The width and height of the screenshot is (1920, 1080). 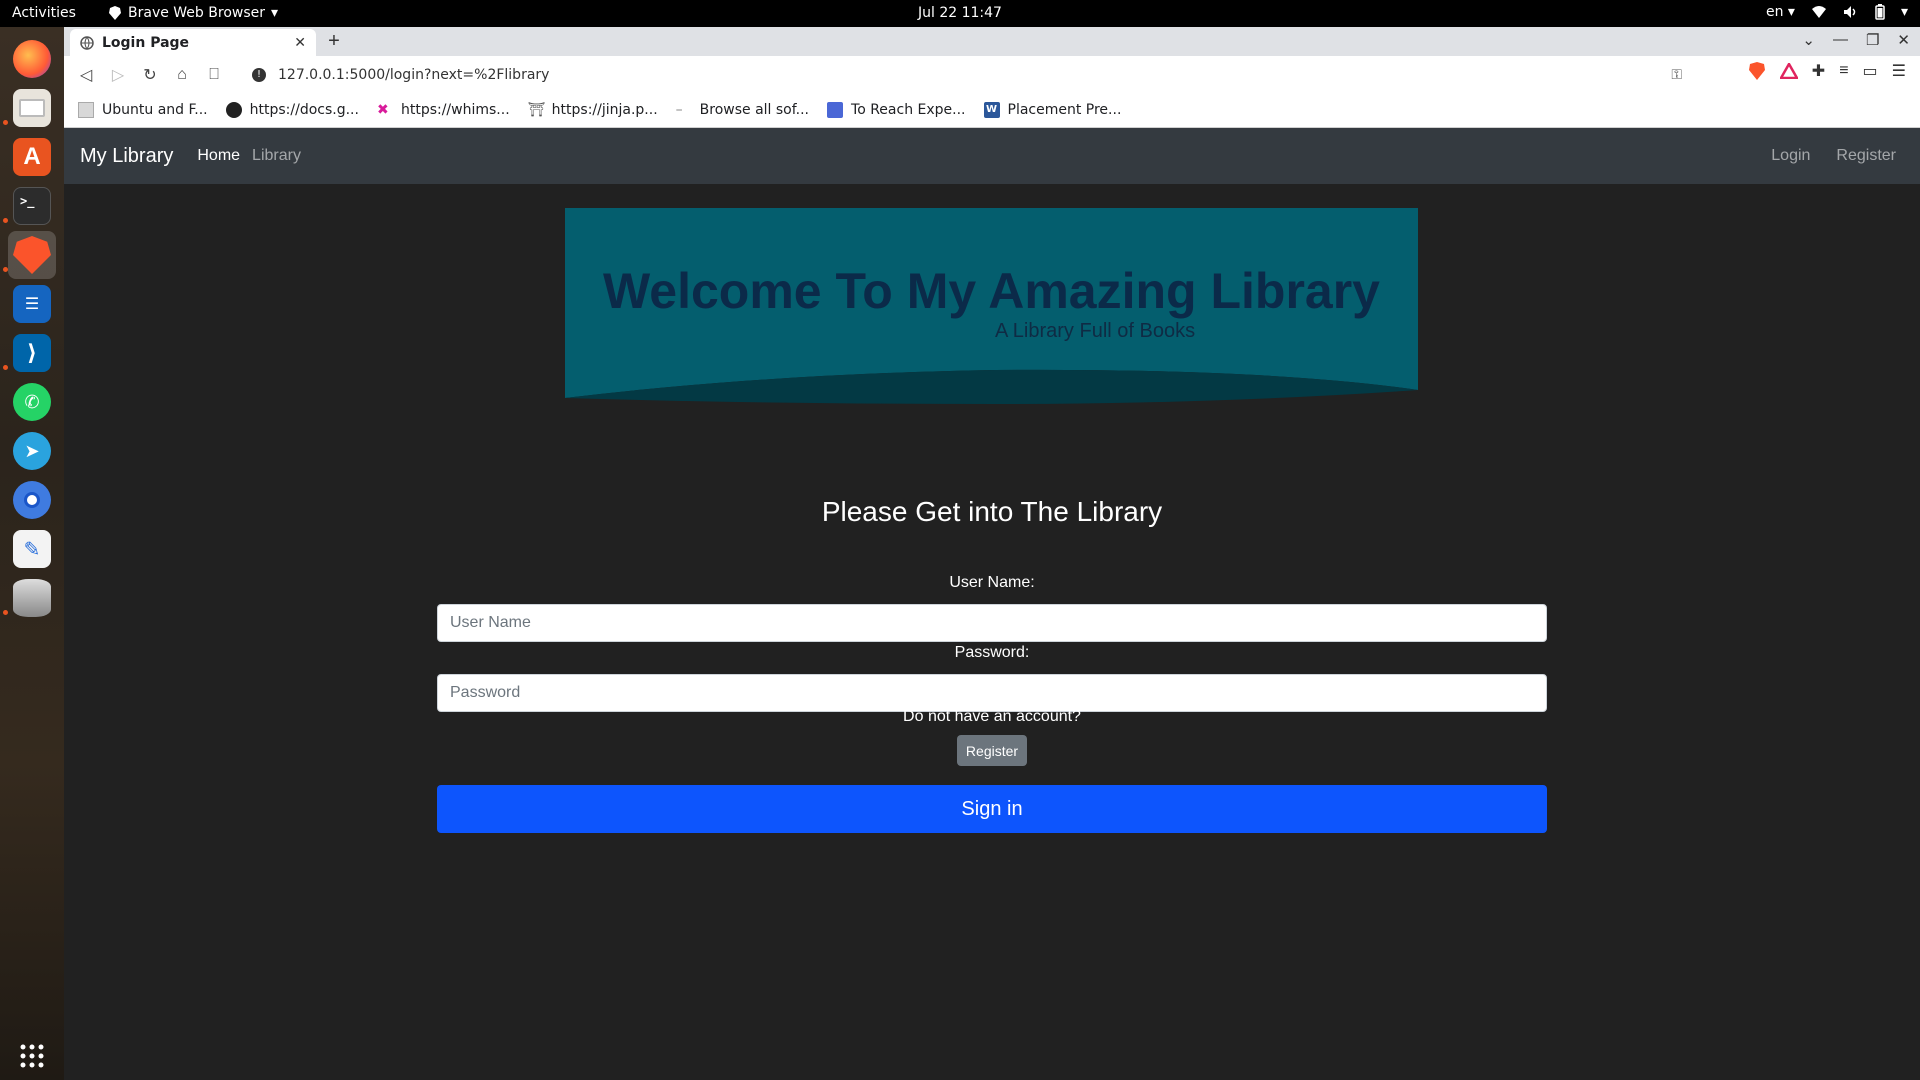 I want to click on nav-home: Home, so click(x=218, y=156).